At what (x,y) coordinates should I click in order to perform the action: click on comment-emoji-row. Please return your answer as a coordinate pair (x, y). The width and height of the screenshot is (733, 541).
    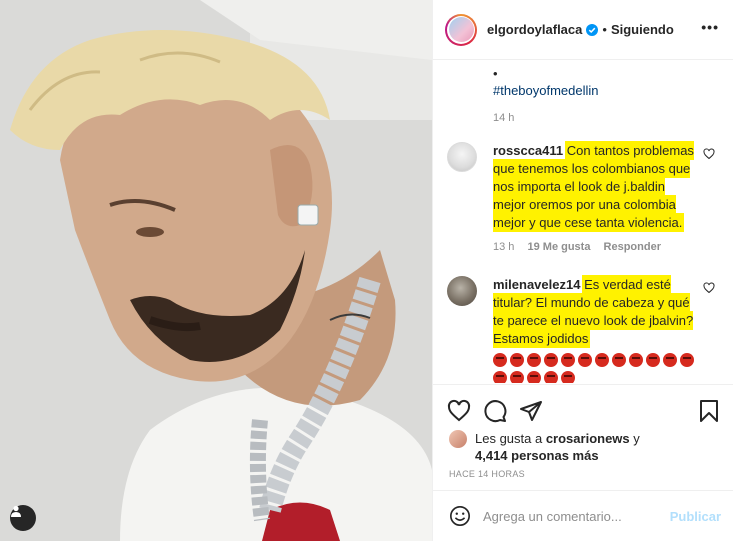
    Looking at the image, I should click on (597, 366).